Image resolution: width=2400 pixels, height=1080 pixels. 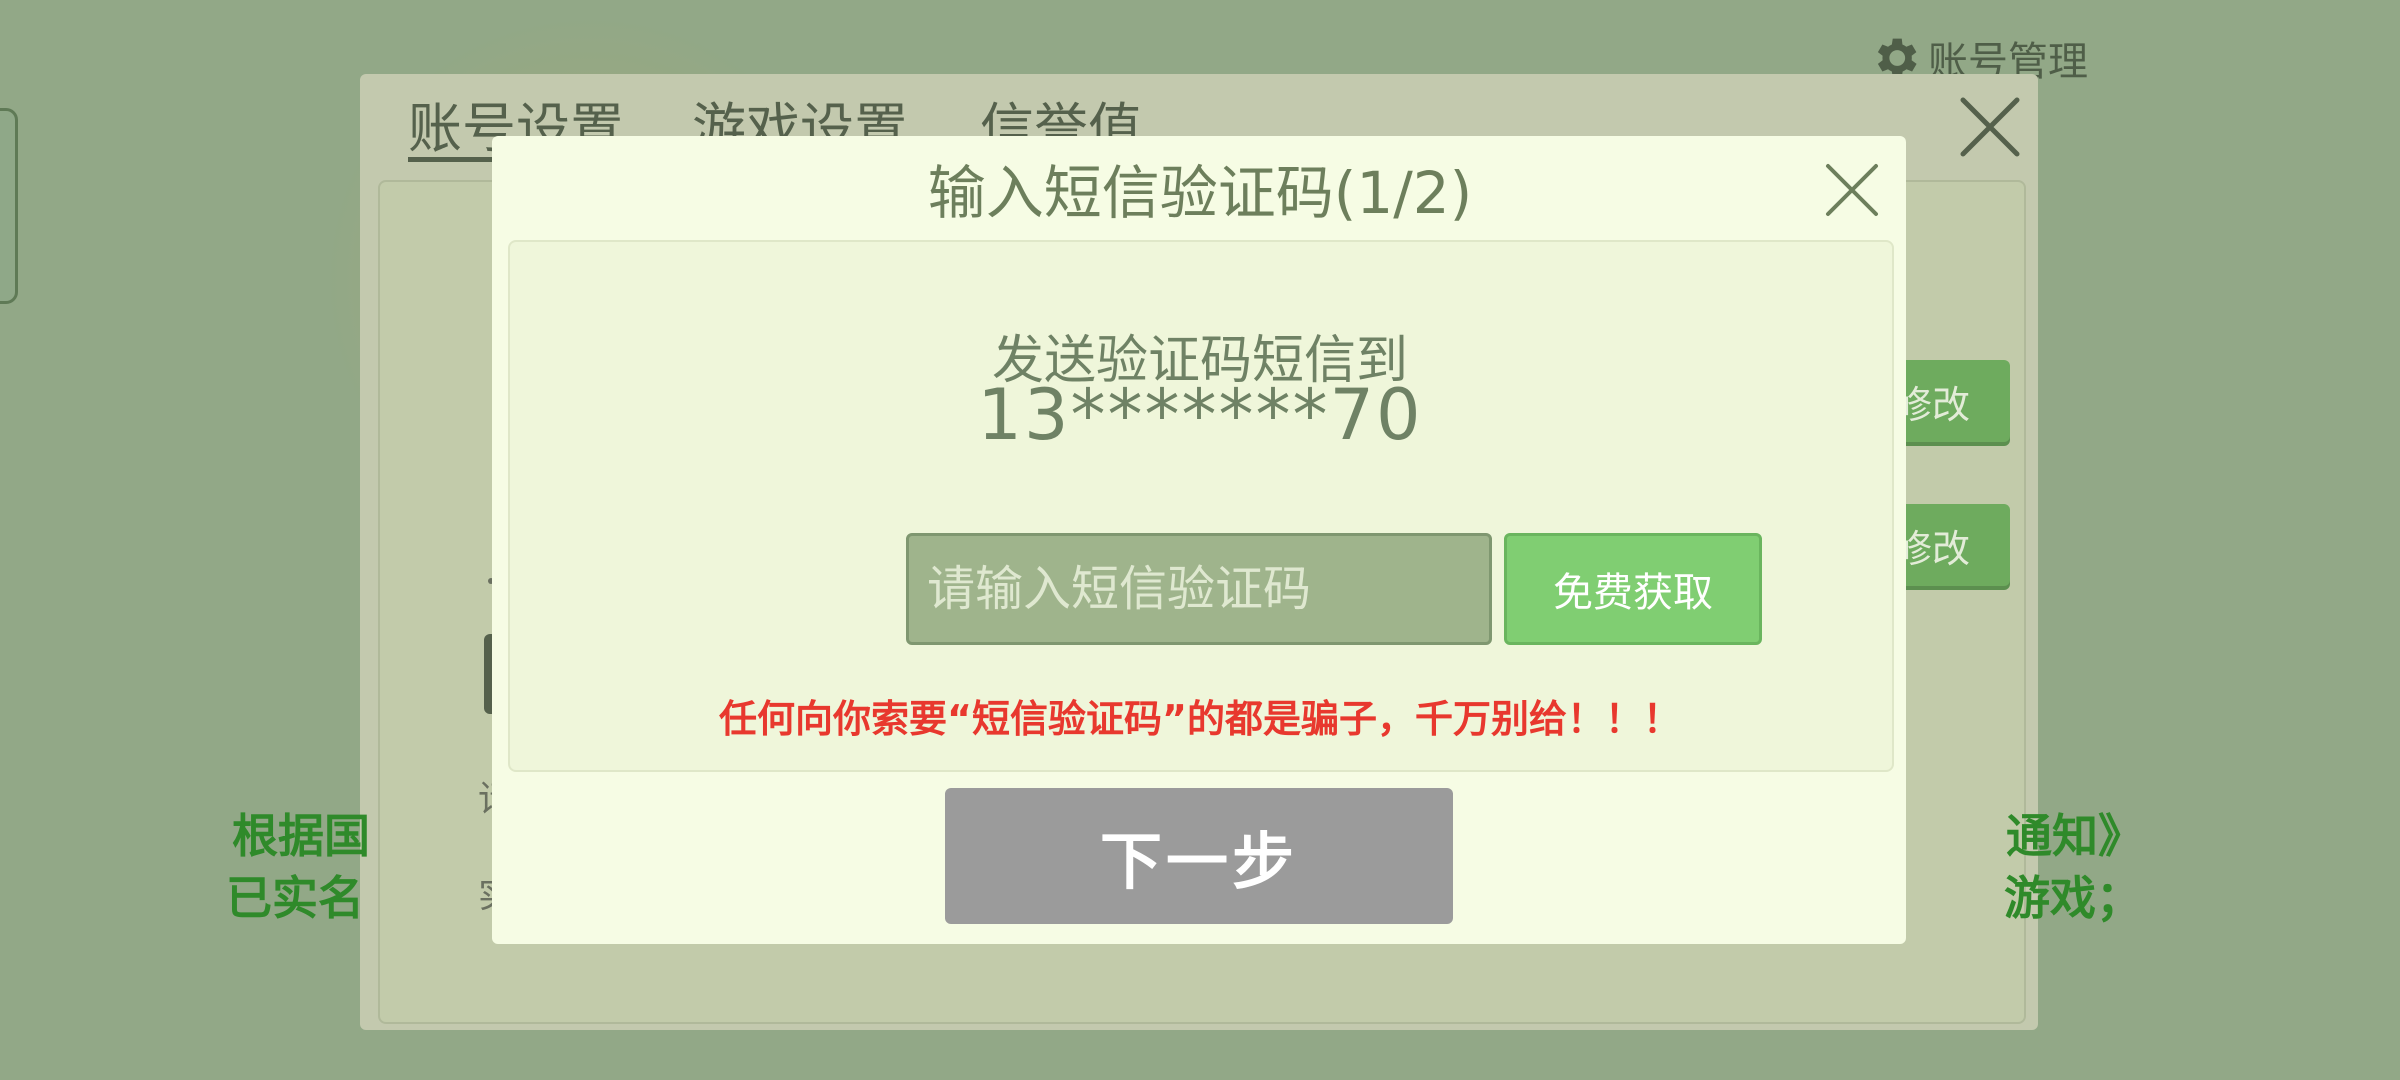 What do you see at coordinates (1199, 589) in the screenshot?
I see `sms-code-input` at bounding box center [1199, 589].